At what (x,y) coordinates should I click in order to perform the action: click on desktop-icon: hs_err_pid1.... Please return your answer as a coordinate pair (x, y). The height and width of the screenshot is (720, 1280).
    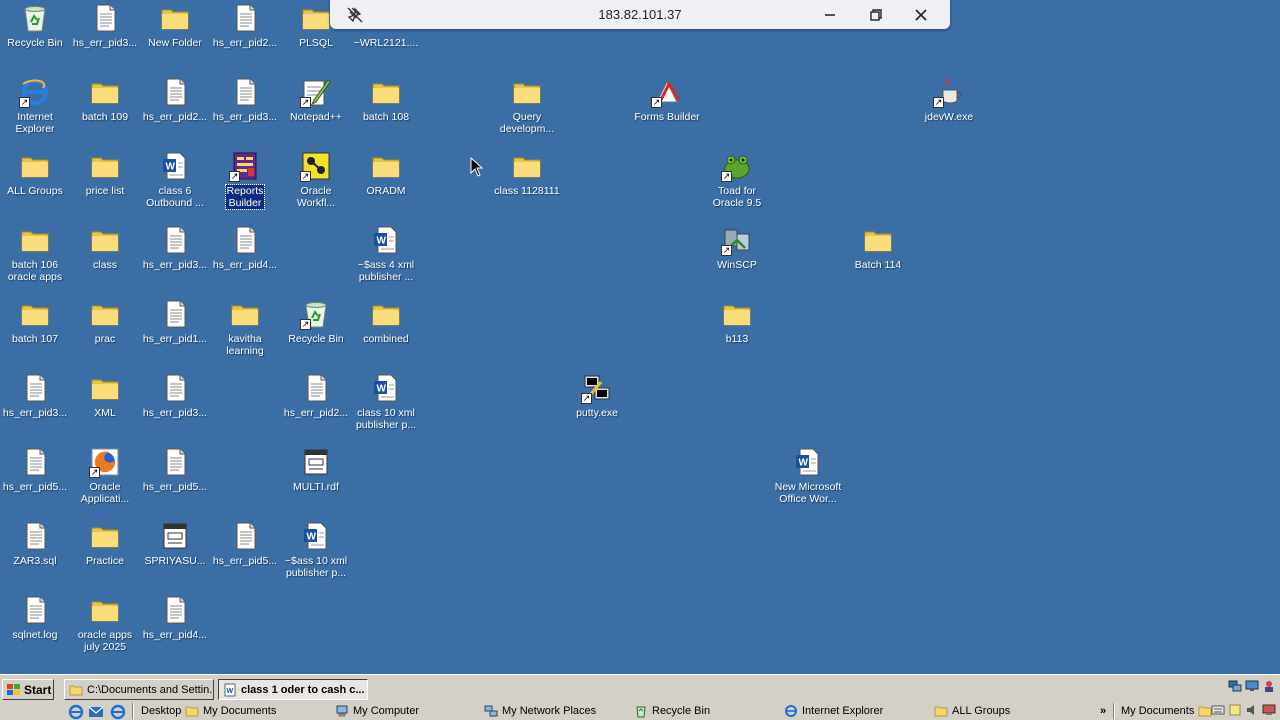
    Looking at the image, I should click on (175, 321).